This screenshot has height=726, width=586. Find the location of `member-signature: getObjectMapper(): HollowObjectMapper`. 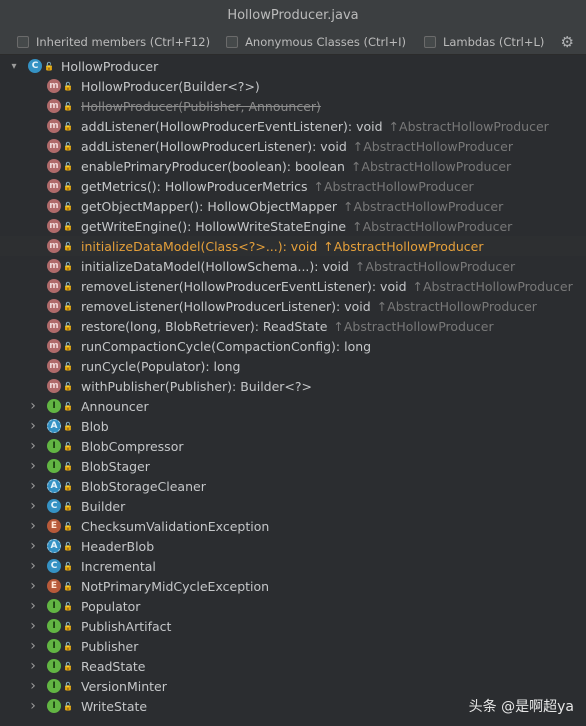

member-signature: getObjectMapper(): HollowObjectMapper is located at coordinates (209, 206).